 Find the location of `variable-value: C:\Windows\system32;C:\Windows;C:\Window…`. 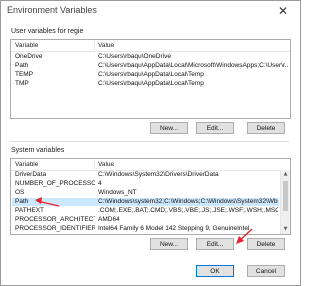

variable-value: C:\Windows\system32;C:\Windows;C:\Window… is located at coordinates (188, 201).